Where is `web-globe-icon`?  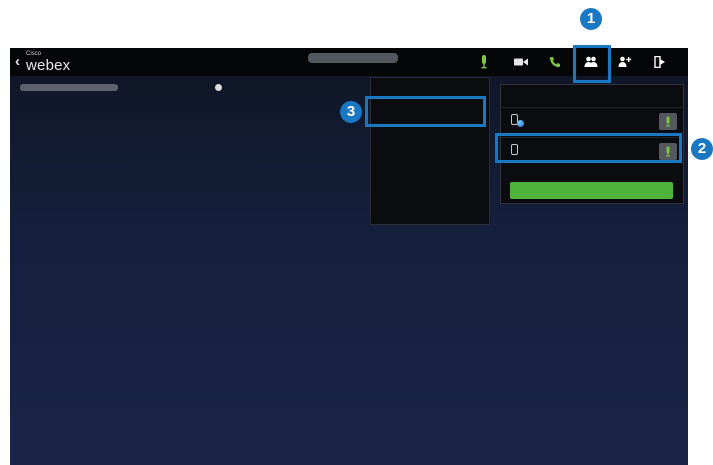 web-globe-icon is located at coordinates (520, 123).